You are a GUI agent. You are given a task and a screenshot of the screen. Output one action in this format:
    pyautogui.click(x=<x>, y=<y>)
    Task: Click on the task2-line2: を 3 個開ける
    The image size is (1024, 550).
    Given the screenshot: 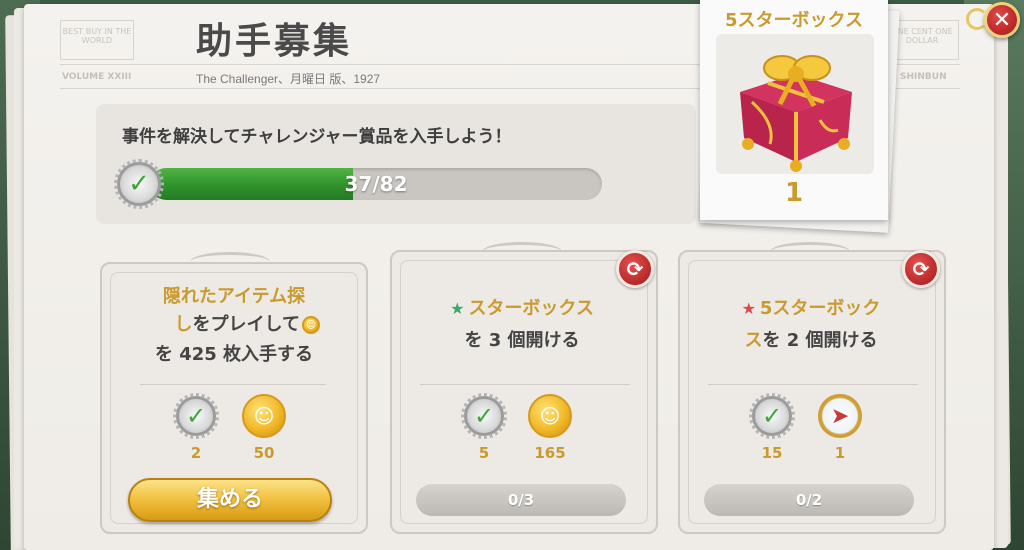 What is the action you would take?
    pyautogui.click(x=522, y=340)
    